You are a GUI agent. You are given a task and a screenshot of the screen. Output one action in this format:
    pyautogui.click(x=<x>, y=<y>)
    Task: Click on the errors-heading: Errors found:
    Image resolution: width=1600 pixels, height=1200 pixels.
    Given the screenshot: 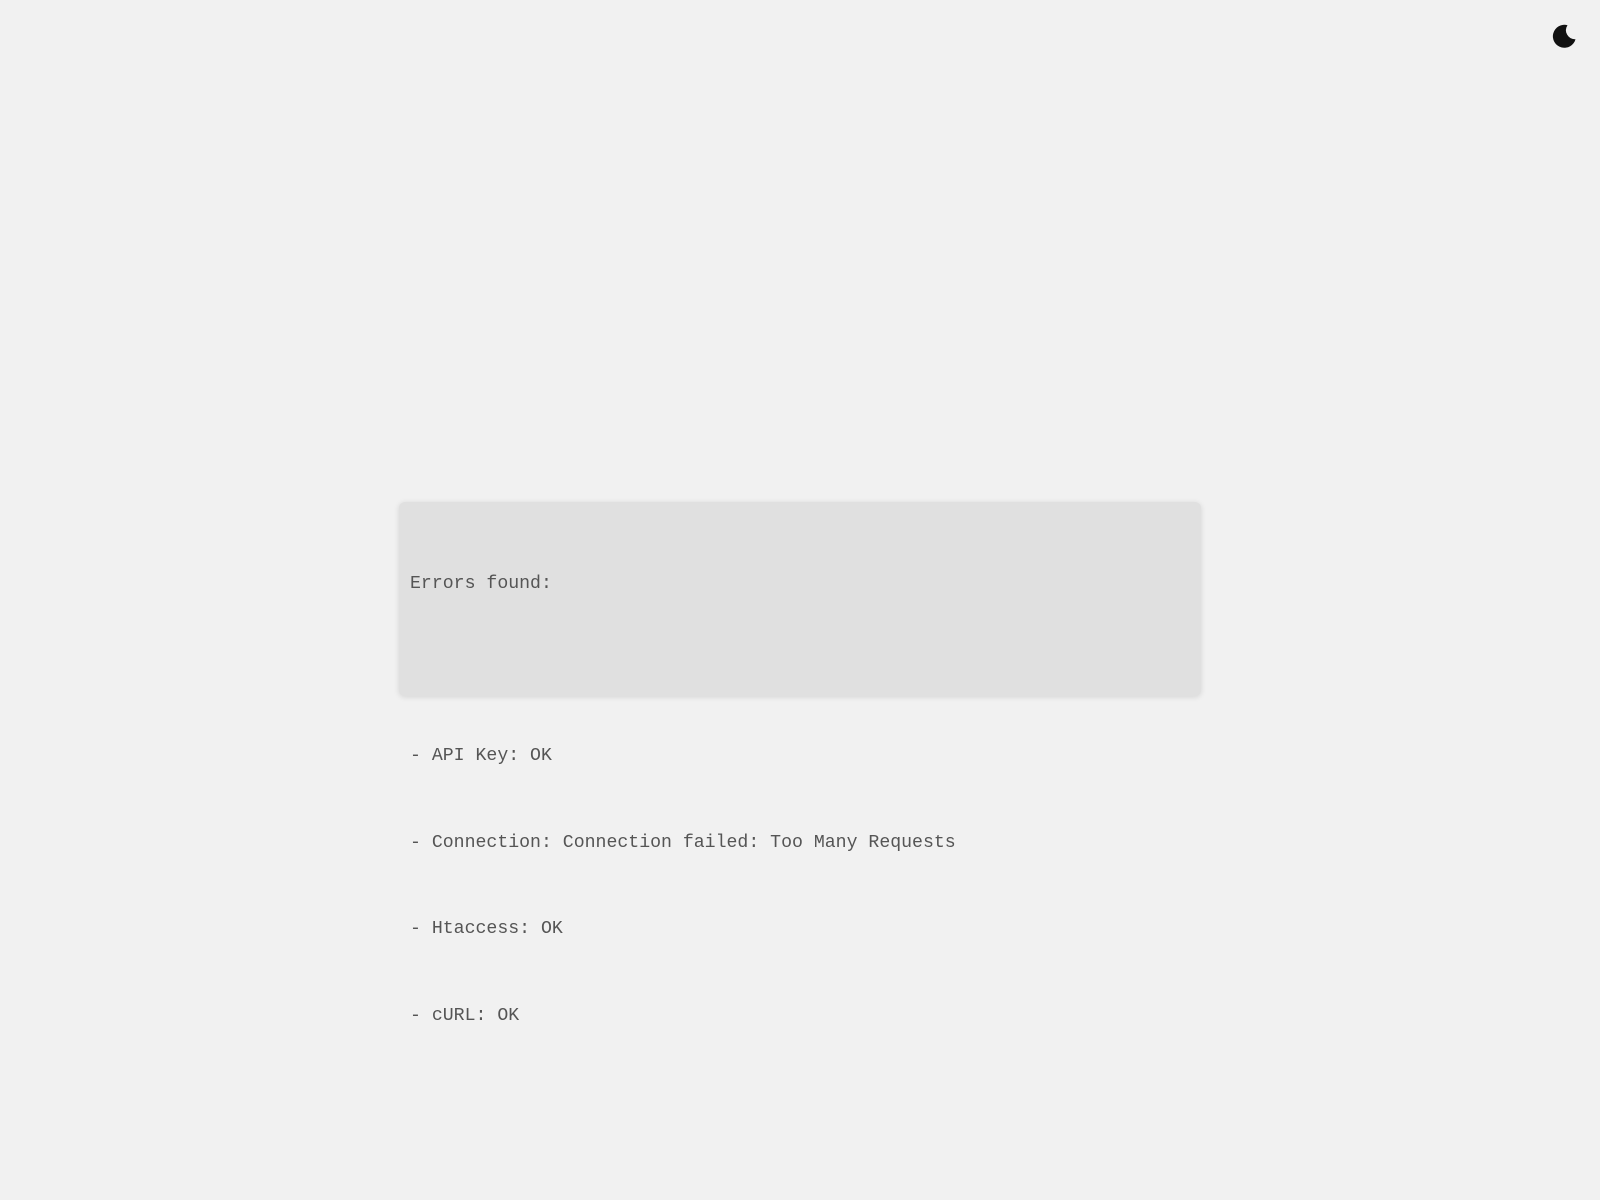 What is the action you would take?
    pyautogui.click(x=481, y=583)
    